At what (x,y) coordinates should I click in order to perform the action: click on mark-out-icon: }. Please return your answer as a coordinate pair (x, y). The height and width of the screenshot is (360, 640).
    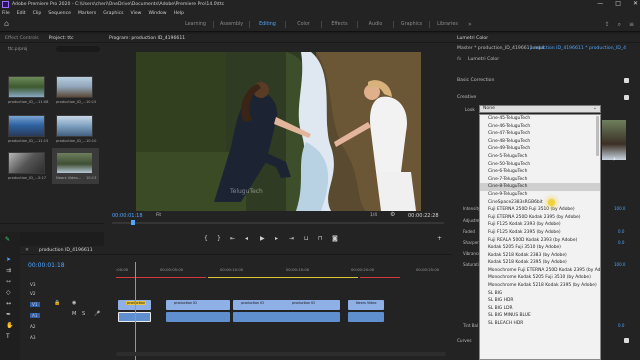
    Looking at the image, I should click on (219, 238).